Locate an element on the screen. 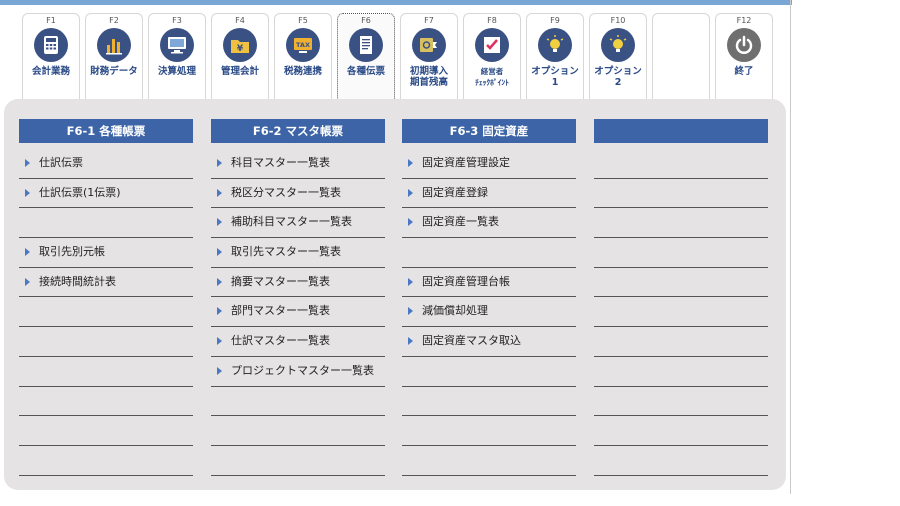 Image resolution: width=900 pixels, height=506 pixels. fkey-label: 各種伝票 is located at coordinates (365, 71).